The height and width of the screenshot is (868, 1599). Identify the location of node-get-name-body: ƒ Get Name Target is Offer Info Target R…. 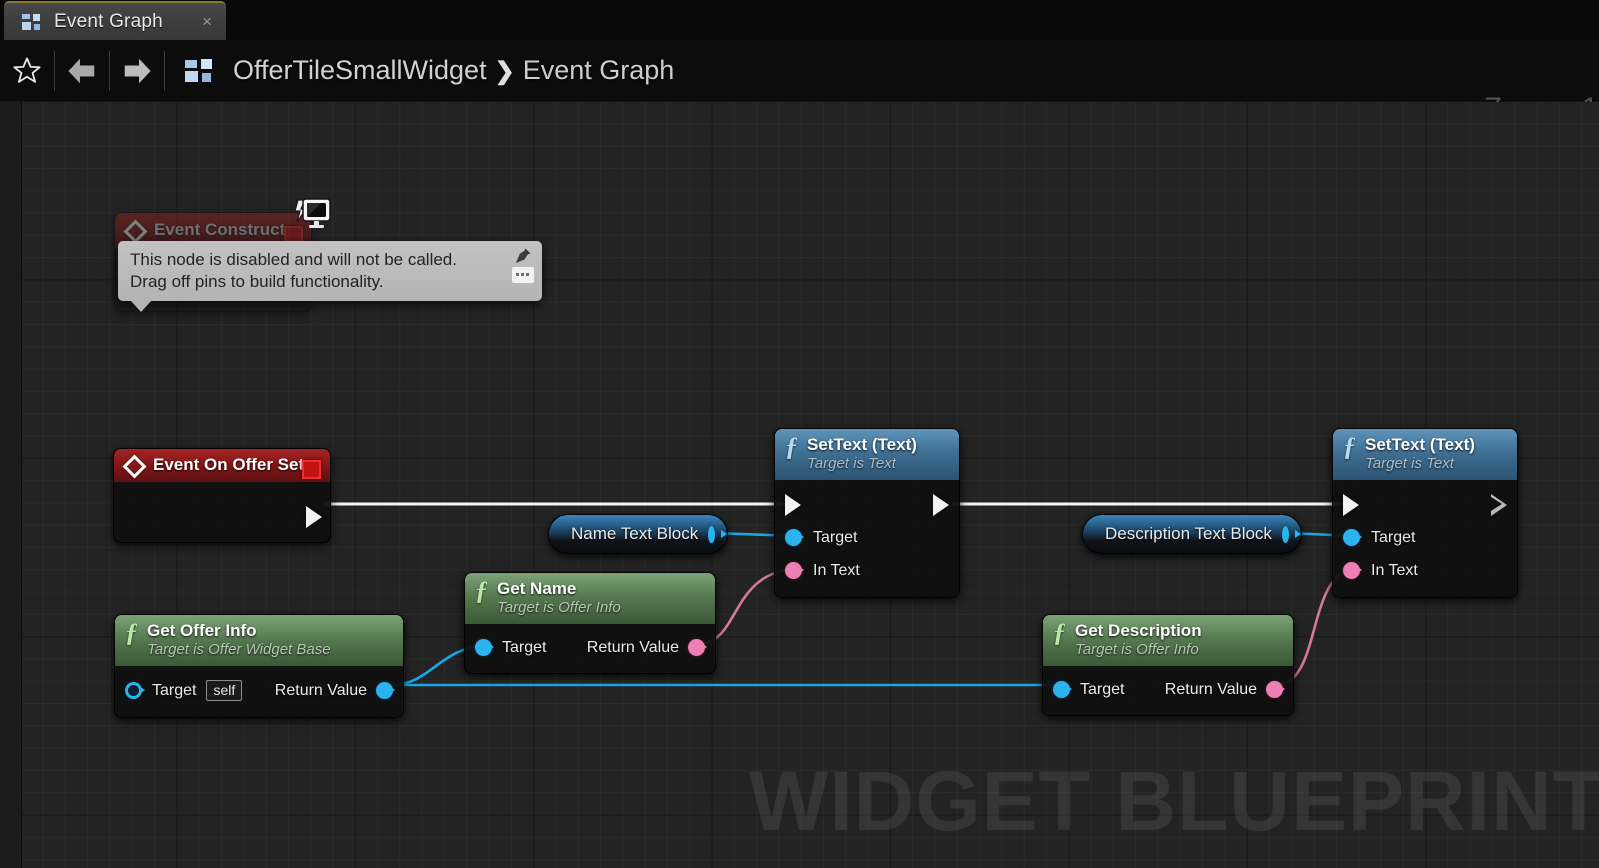
(590, 623).